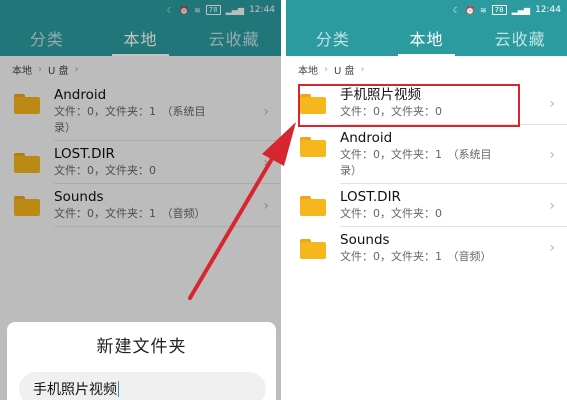  I want to click on new-folder-highlight-box, so click(409, 105).